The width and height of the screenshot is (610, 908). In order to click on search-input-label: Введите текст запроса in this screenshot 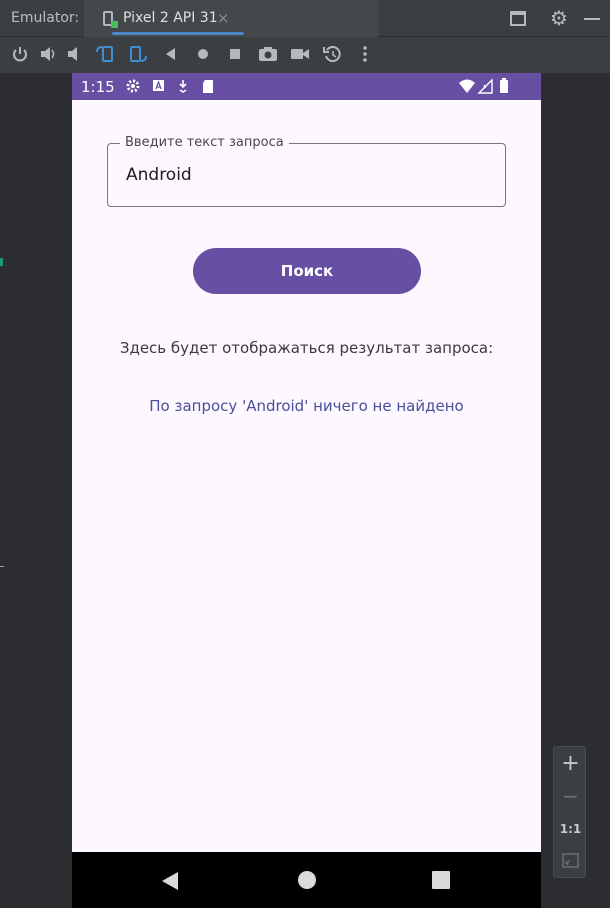, I will do `click(204, 142)`.